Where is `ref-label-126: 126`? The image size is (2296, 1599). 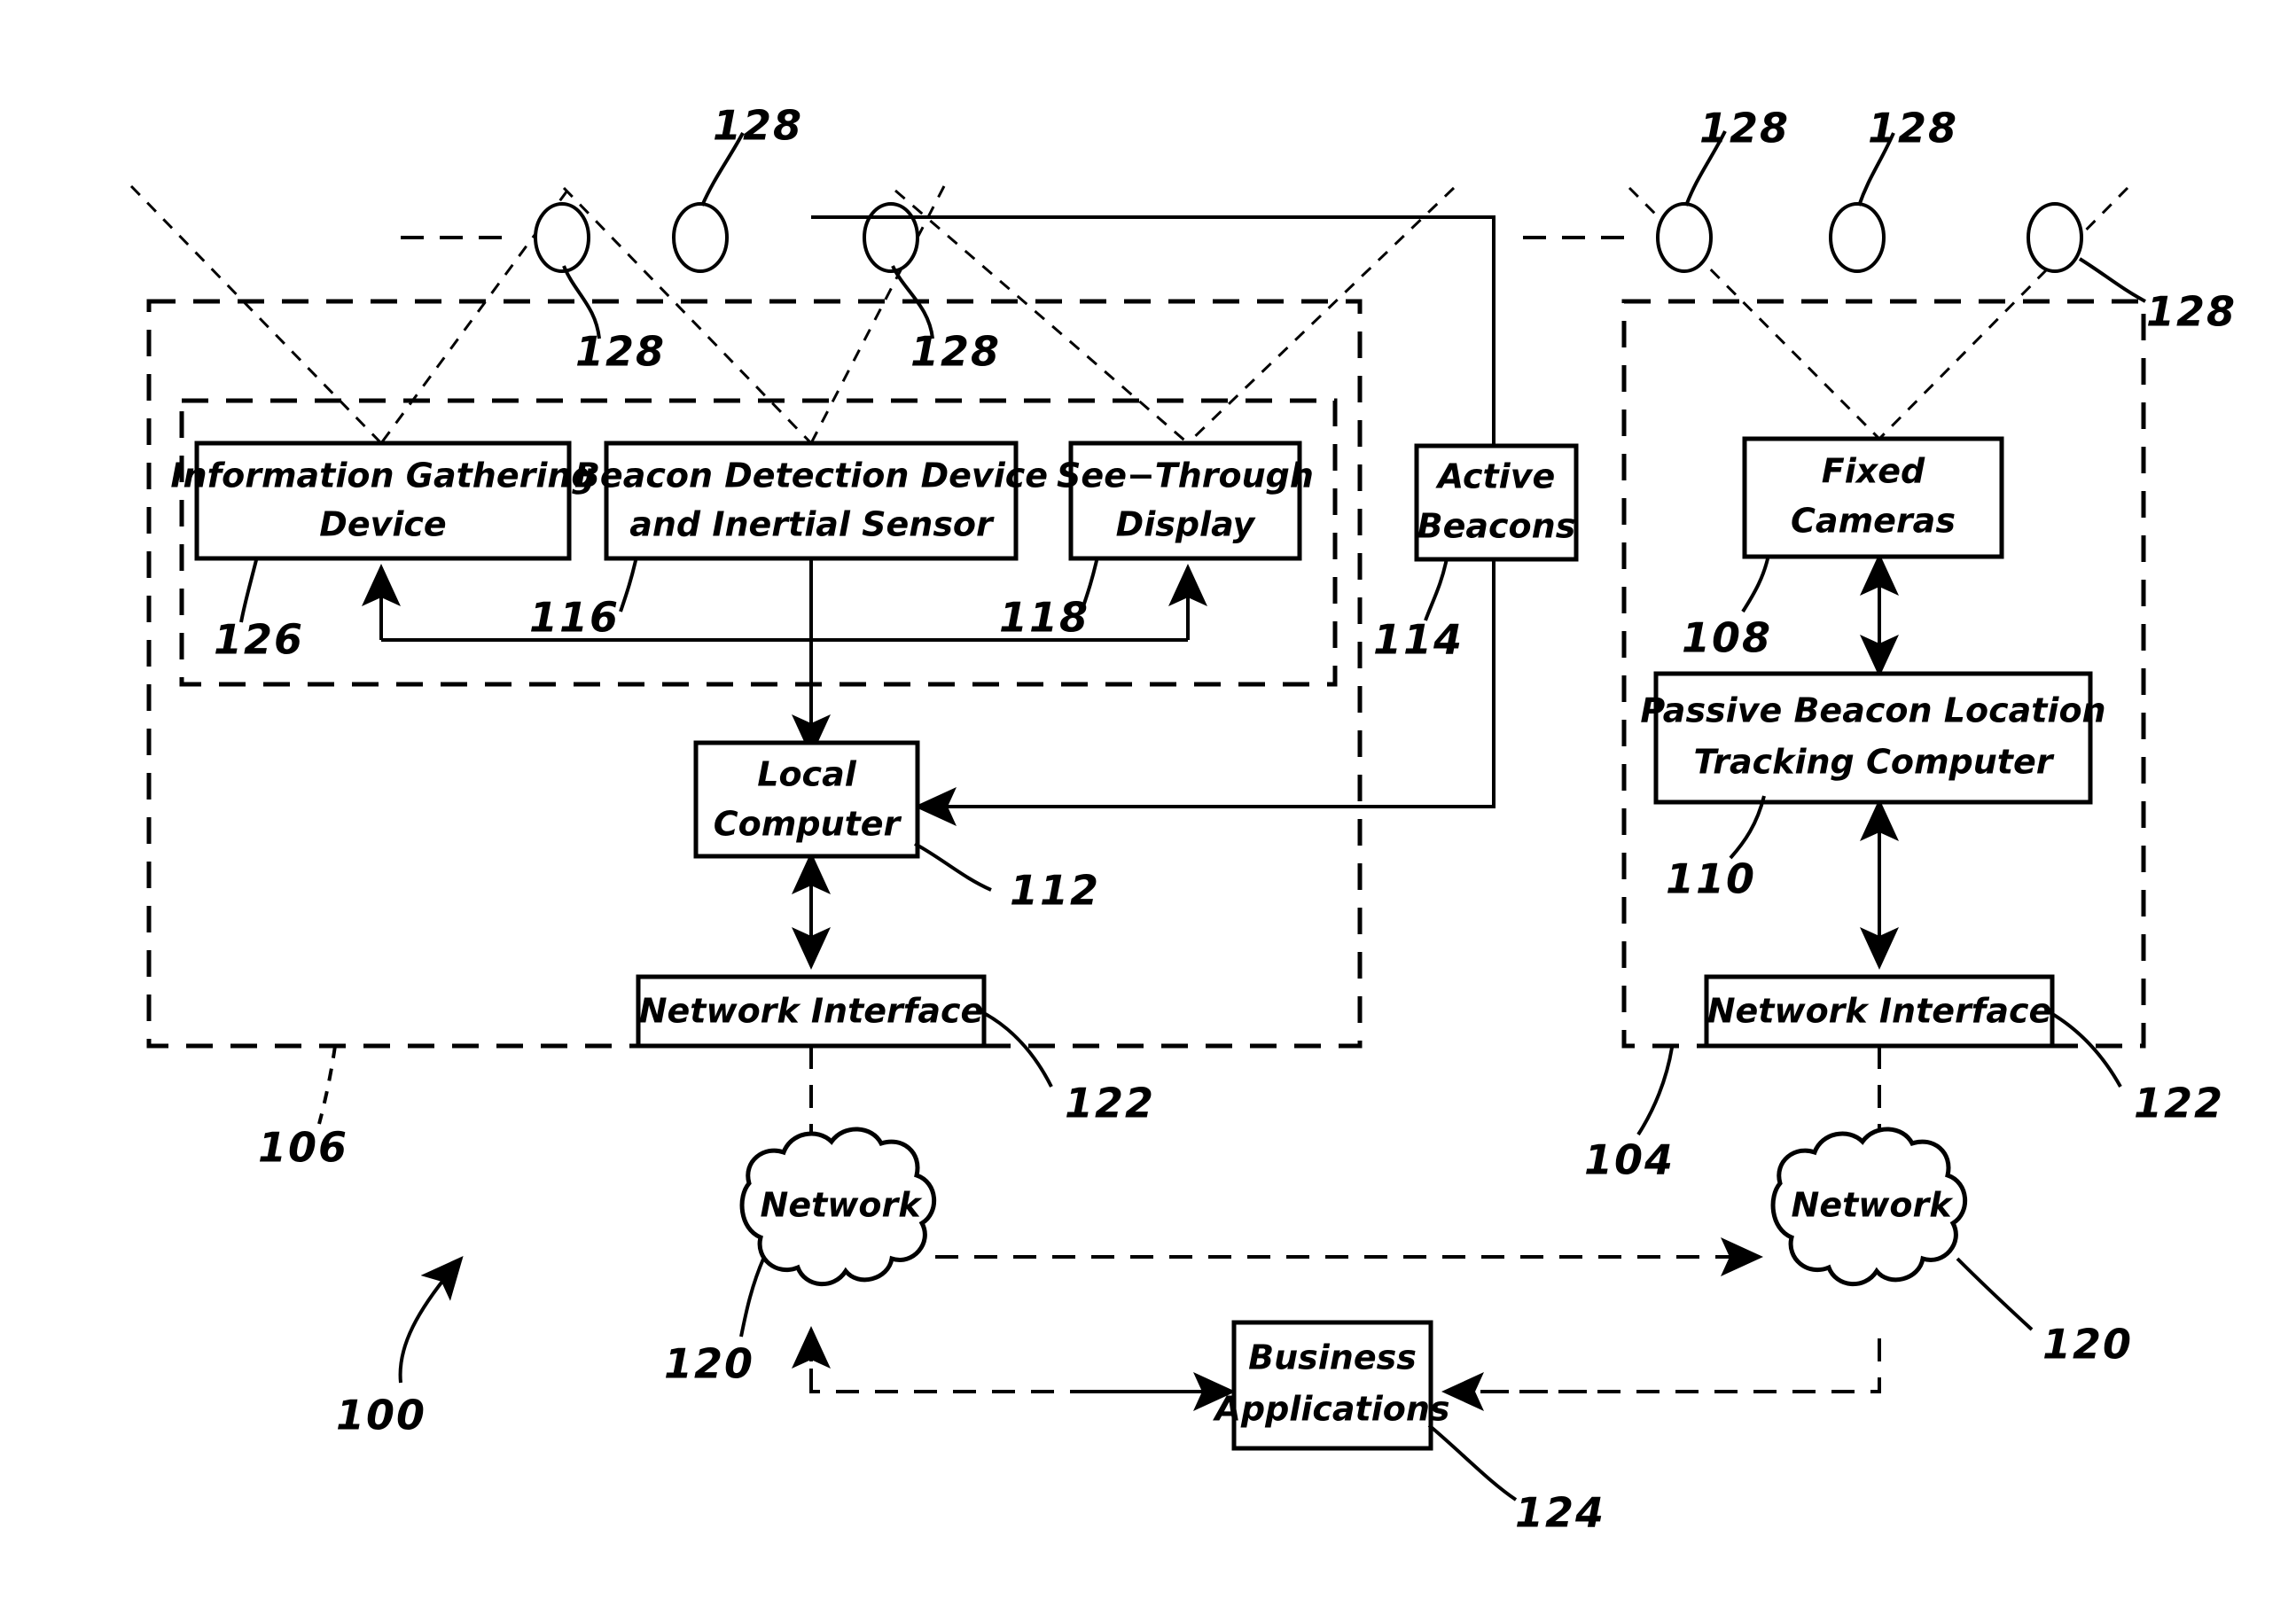
ref-label-126: 126 is located at coordinates (259, 640).